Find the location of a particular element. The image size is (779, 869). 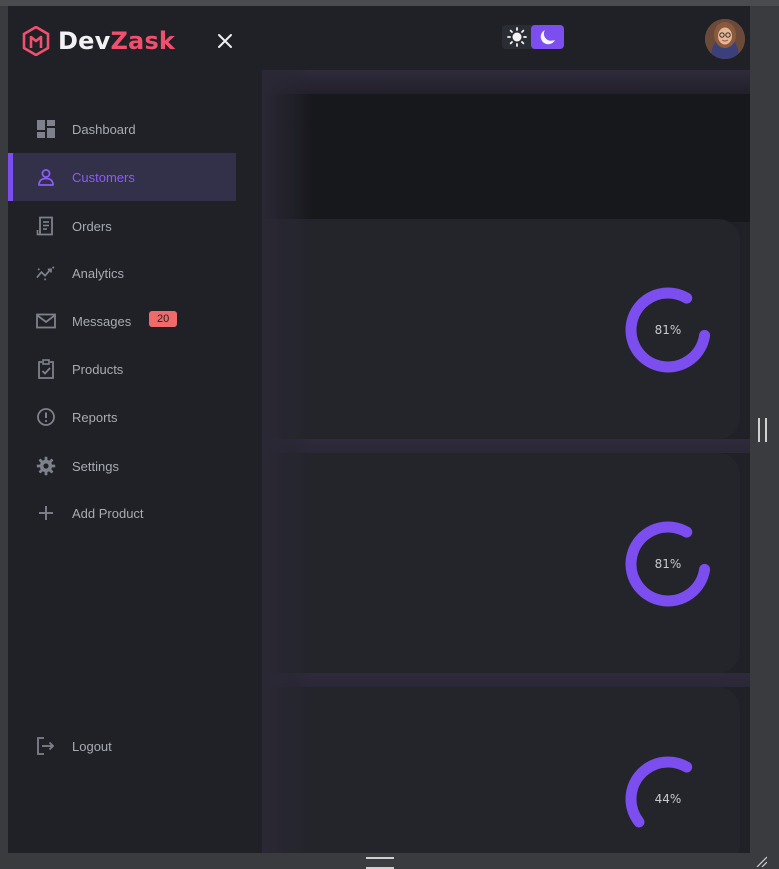

user-avatar is located at coordinates (725, 39).